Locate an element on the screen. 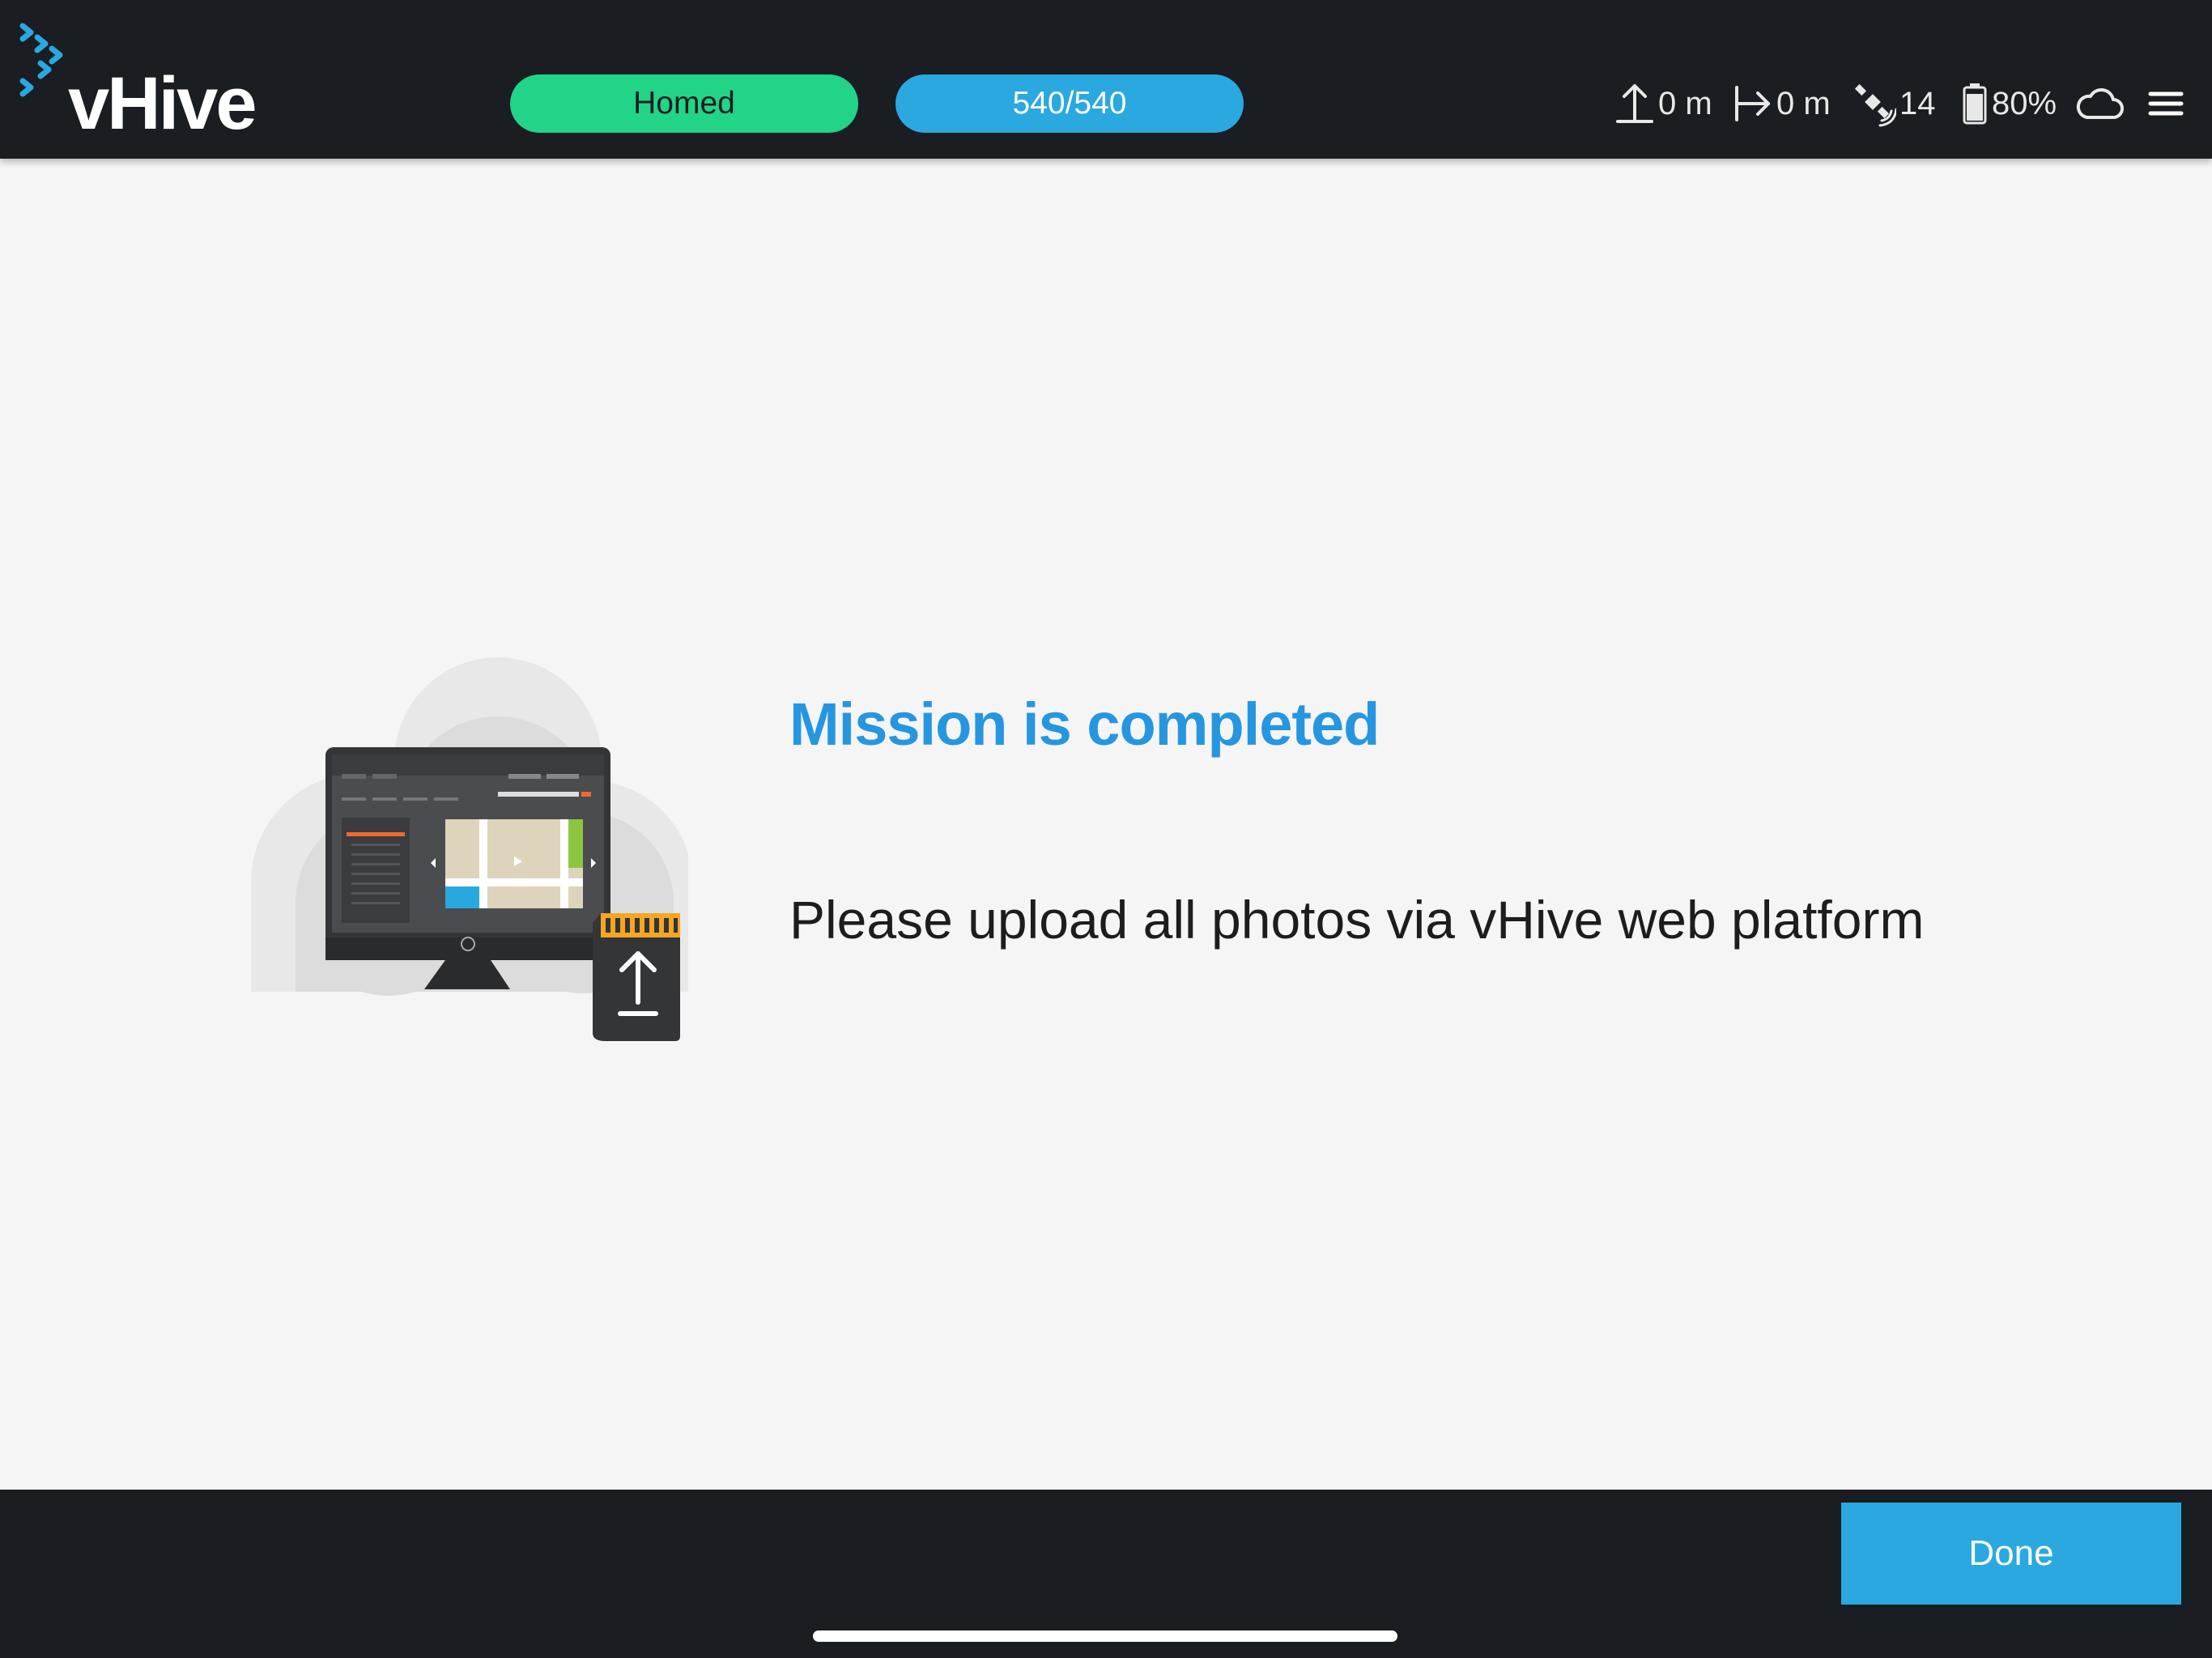  altitude-value: 0 m is located at coordinates (1685, 103).